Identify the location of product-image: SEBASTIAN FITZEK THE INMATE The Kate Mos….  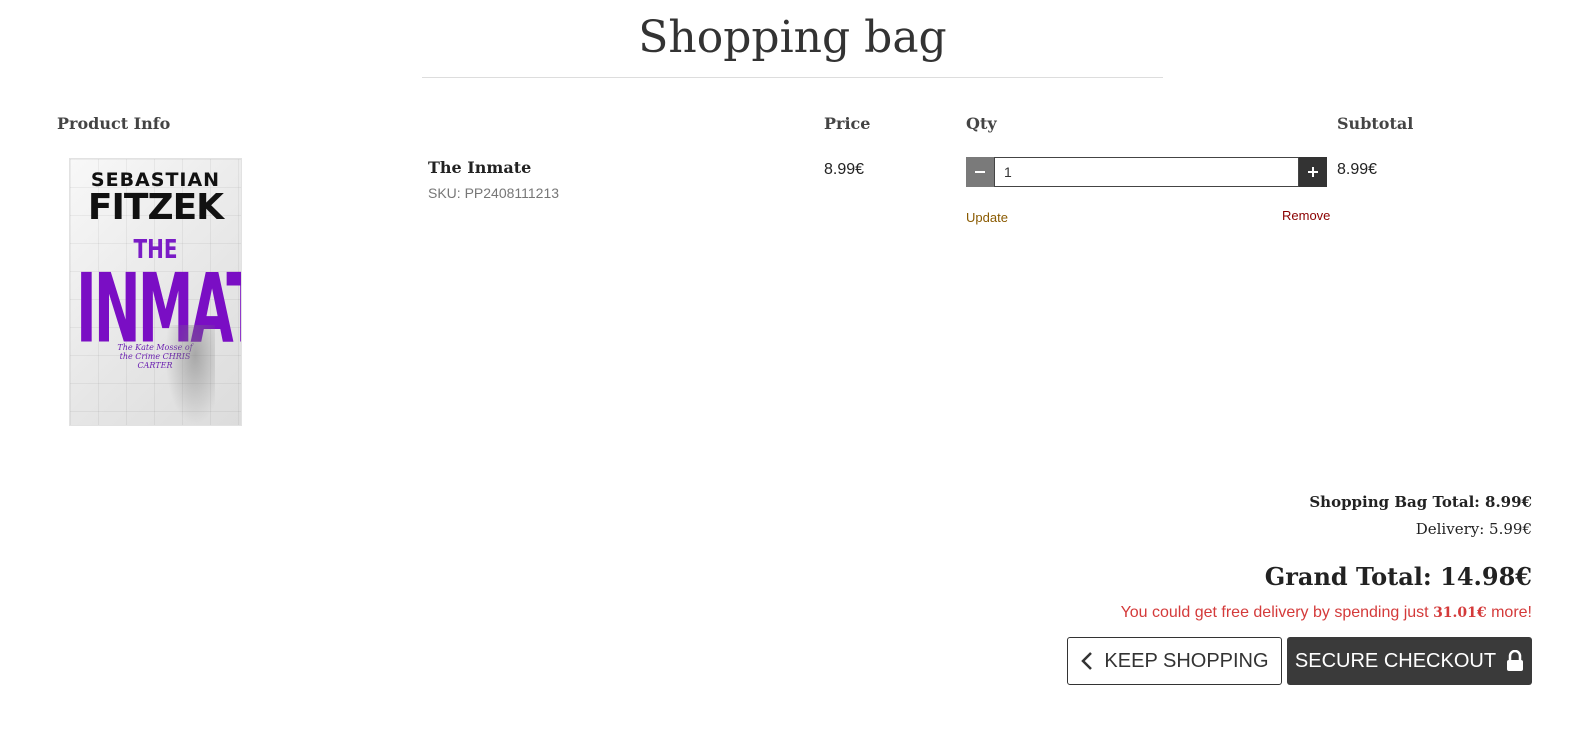
(155, 292).